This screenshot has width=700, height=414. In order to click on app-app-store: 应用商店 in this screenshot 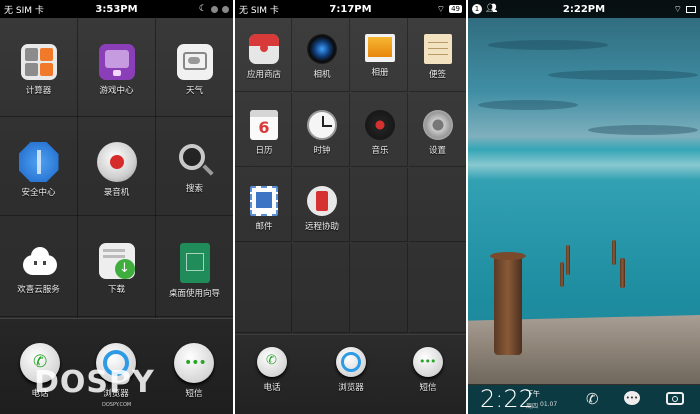, I will do `click(264, 57)`.